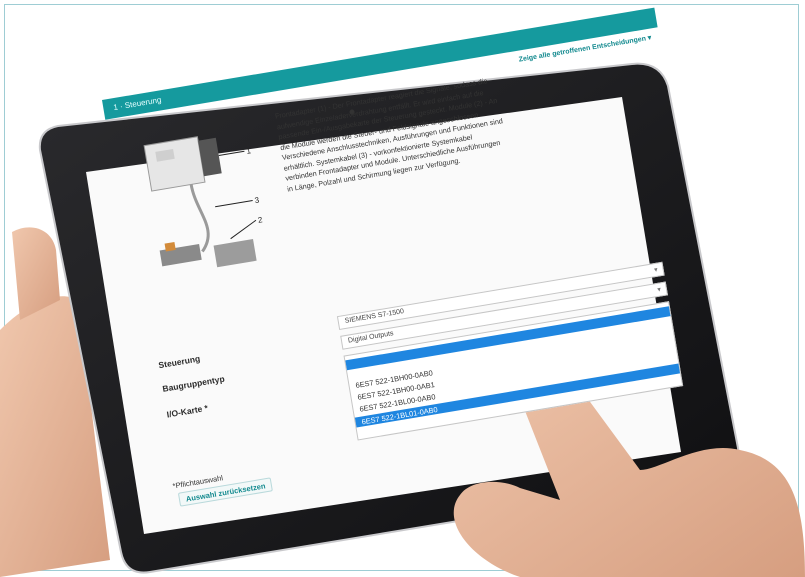 This screenshot has width=805, height=577. I want to click on camera, so click(352, 112).